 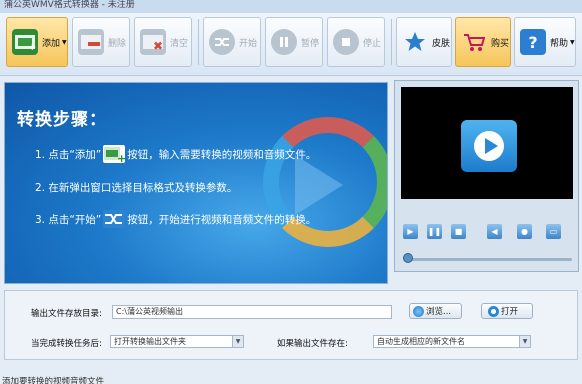 I want to click on if-exists-select: 自动生成相应的新文件名 ▼, so click(x=452, y=341).